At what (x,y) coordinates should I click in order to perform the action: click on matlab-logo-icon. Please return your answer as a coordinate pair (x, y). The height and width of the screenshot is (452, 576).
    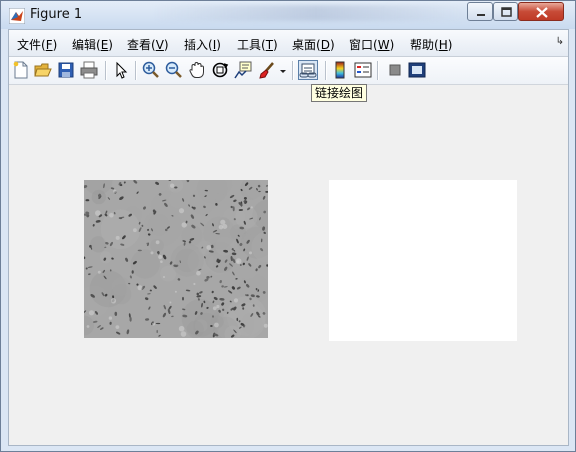
    Looking at the image, I should click on (17, 16).